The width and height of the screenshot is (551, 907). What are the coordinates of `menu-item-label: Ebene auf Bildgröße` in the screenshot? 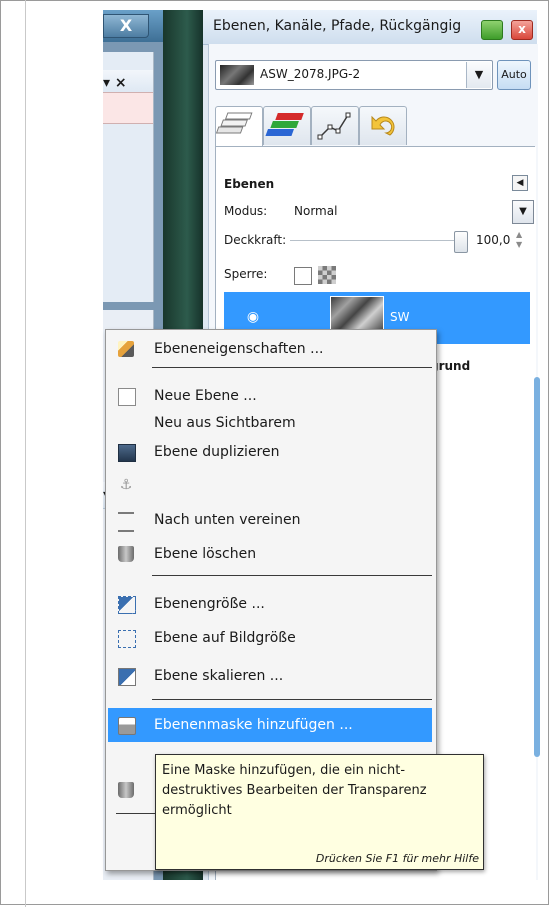 It's located at (225, 638).